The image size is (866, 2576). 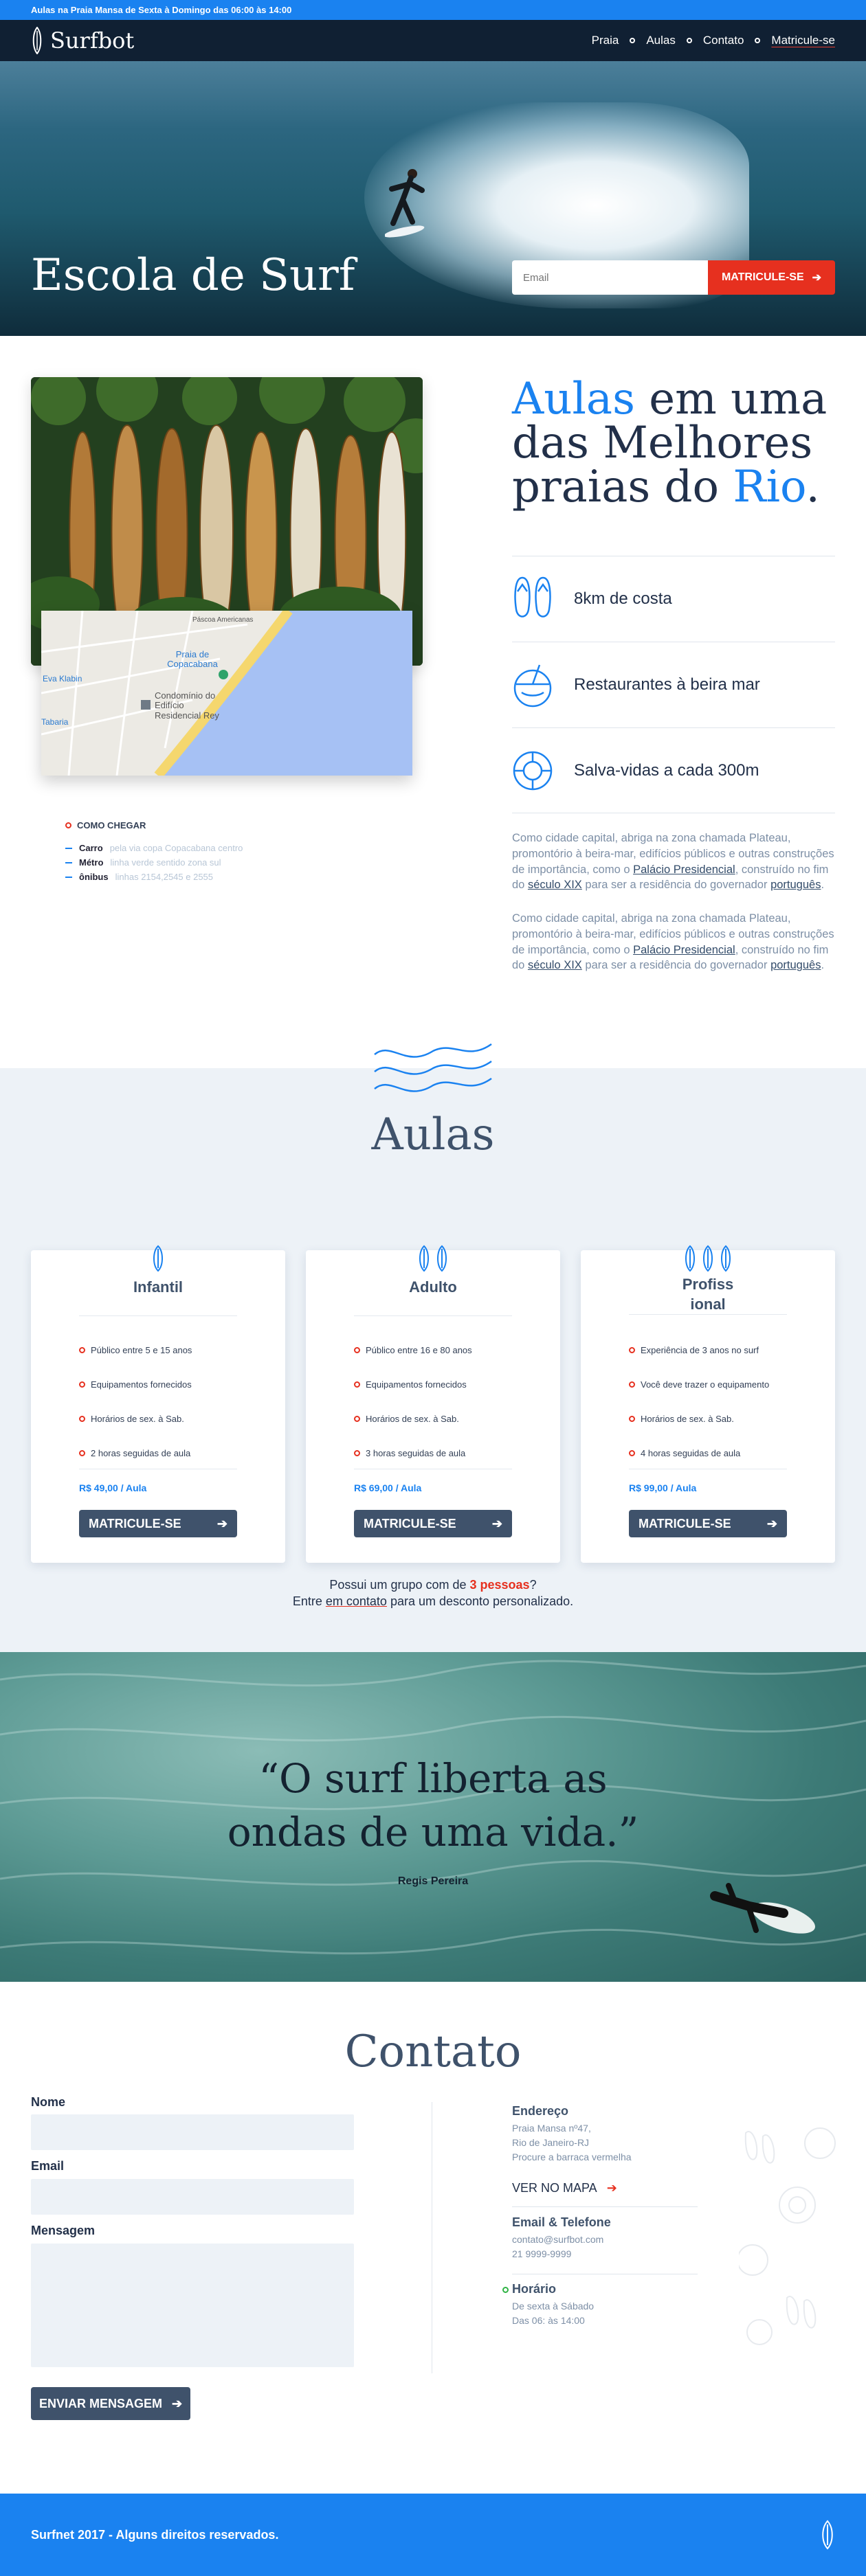 I want to click on direction-row: ônibus linhas 2154,2545 e 2555, so click(x=154, y=877).